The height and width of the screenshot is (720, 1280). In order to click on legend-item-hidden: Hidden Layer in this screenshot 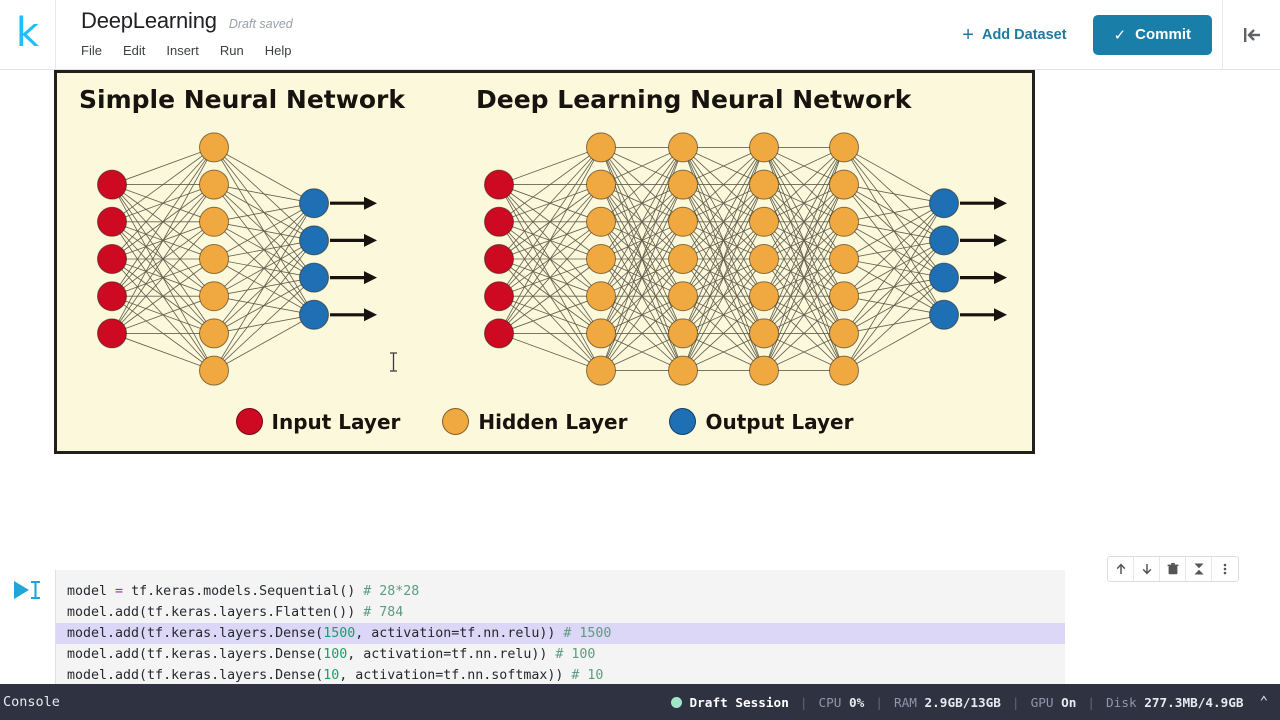, I will do `click(534, 421)`.